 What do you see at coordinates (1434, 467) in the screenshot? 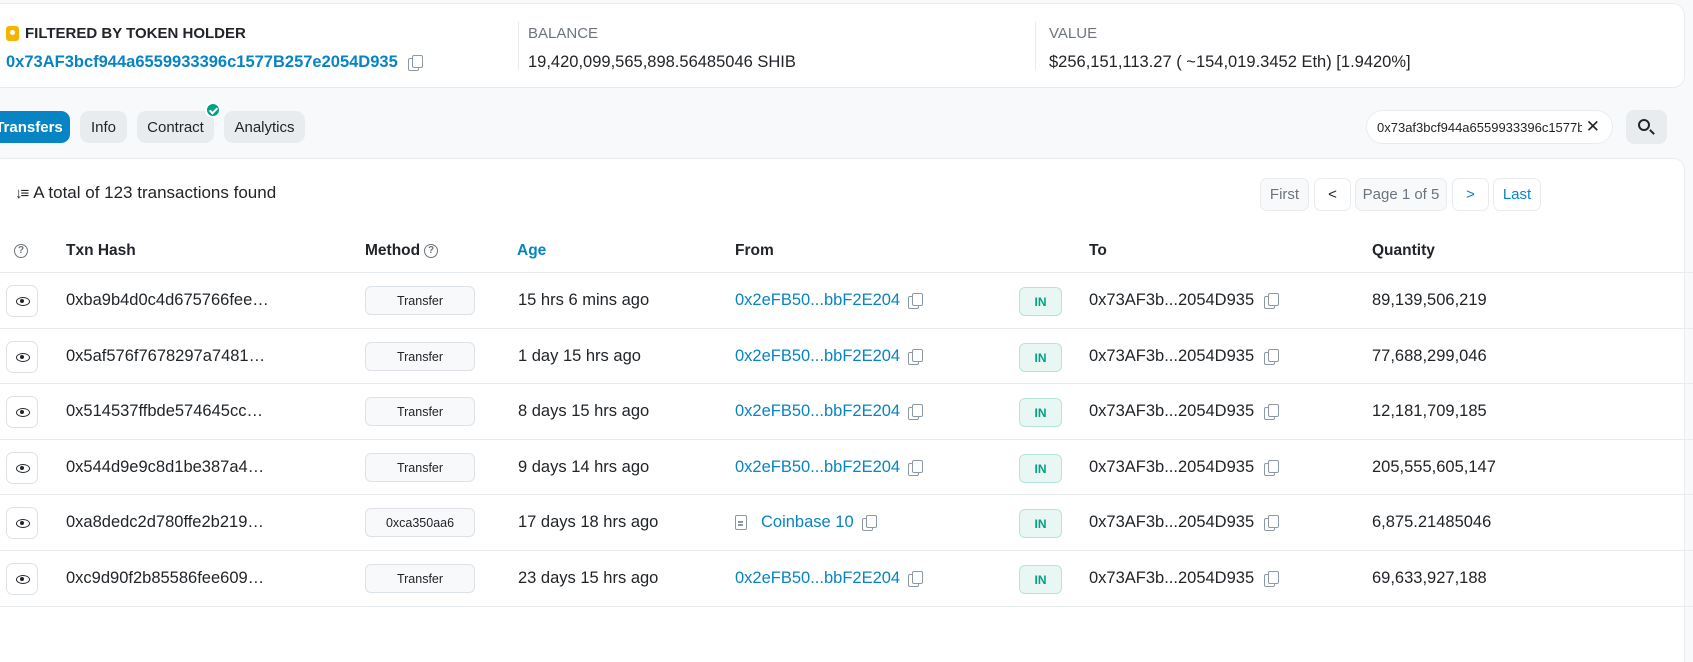
I see `quantity-cell: 205,555,605,147` at bounding box center [1434, 467].